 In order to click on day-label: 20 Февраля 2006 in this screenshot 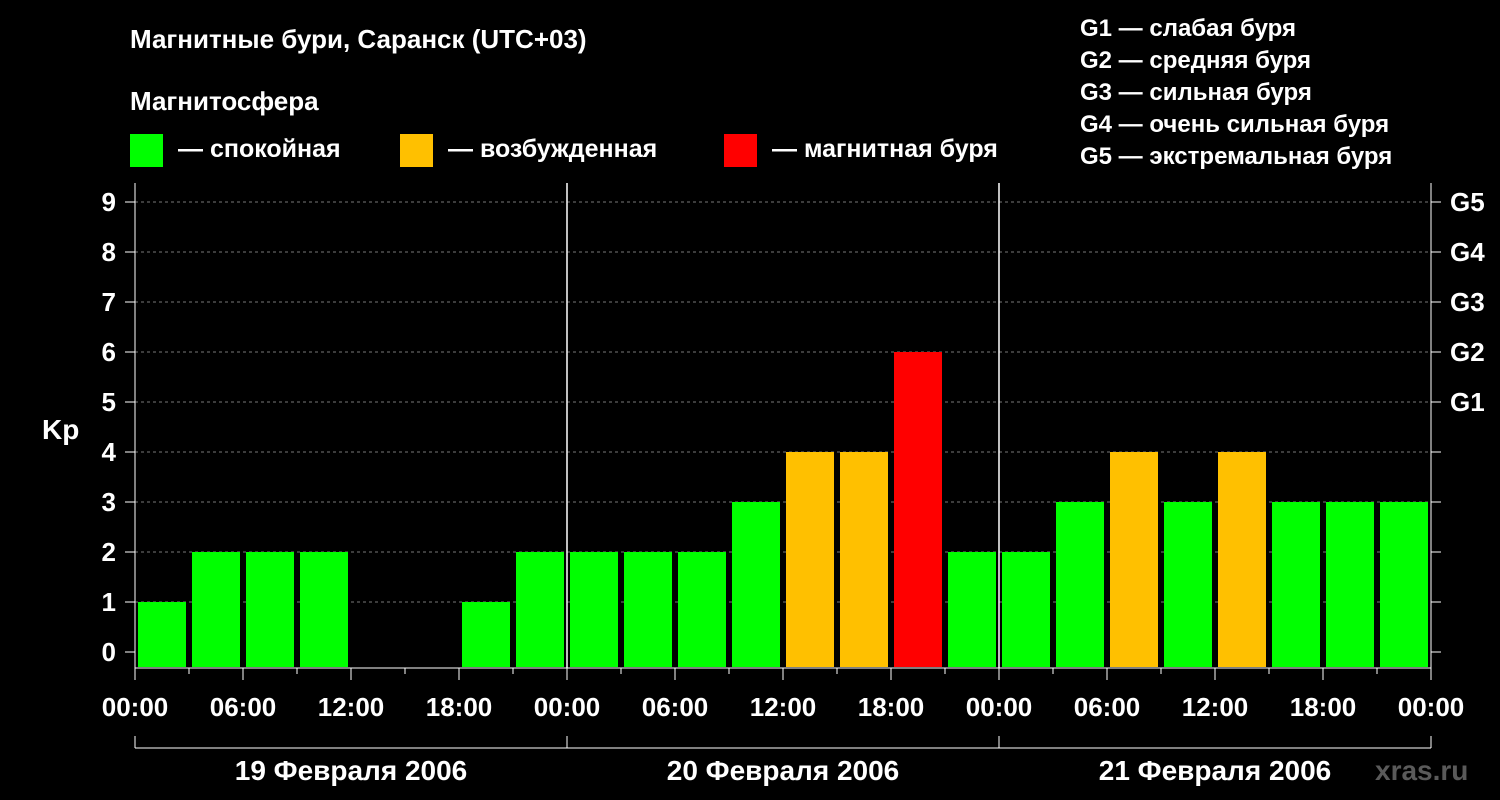, I will do `click(783, 770)`.